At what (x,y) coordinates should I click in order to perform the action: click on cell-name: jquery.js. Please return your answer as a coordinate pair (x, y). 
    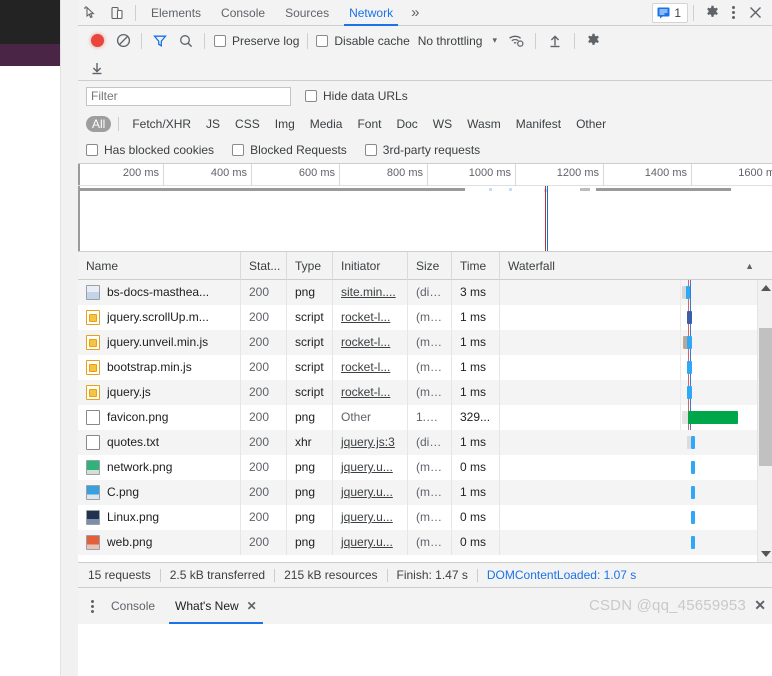
    Looking at the image, I should click on (159, 392).